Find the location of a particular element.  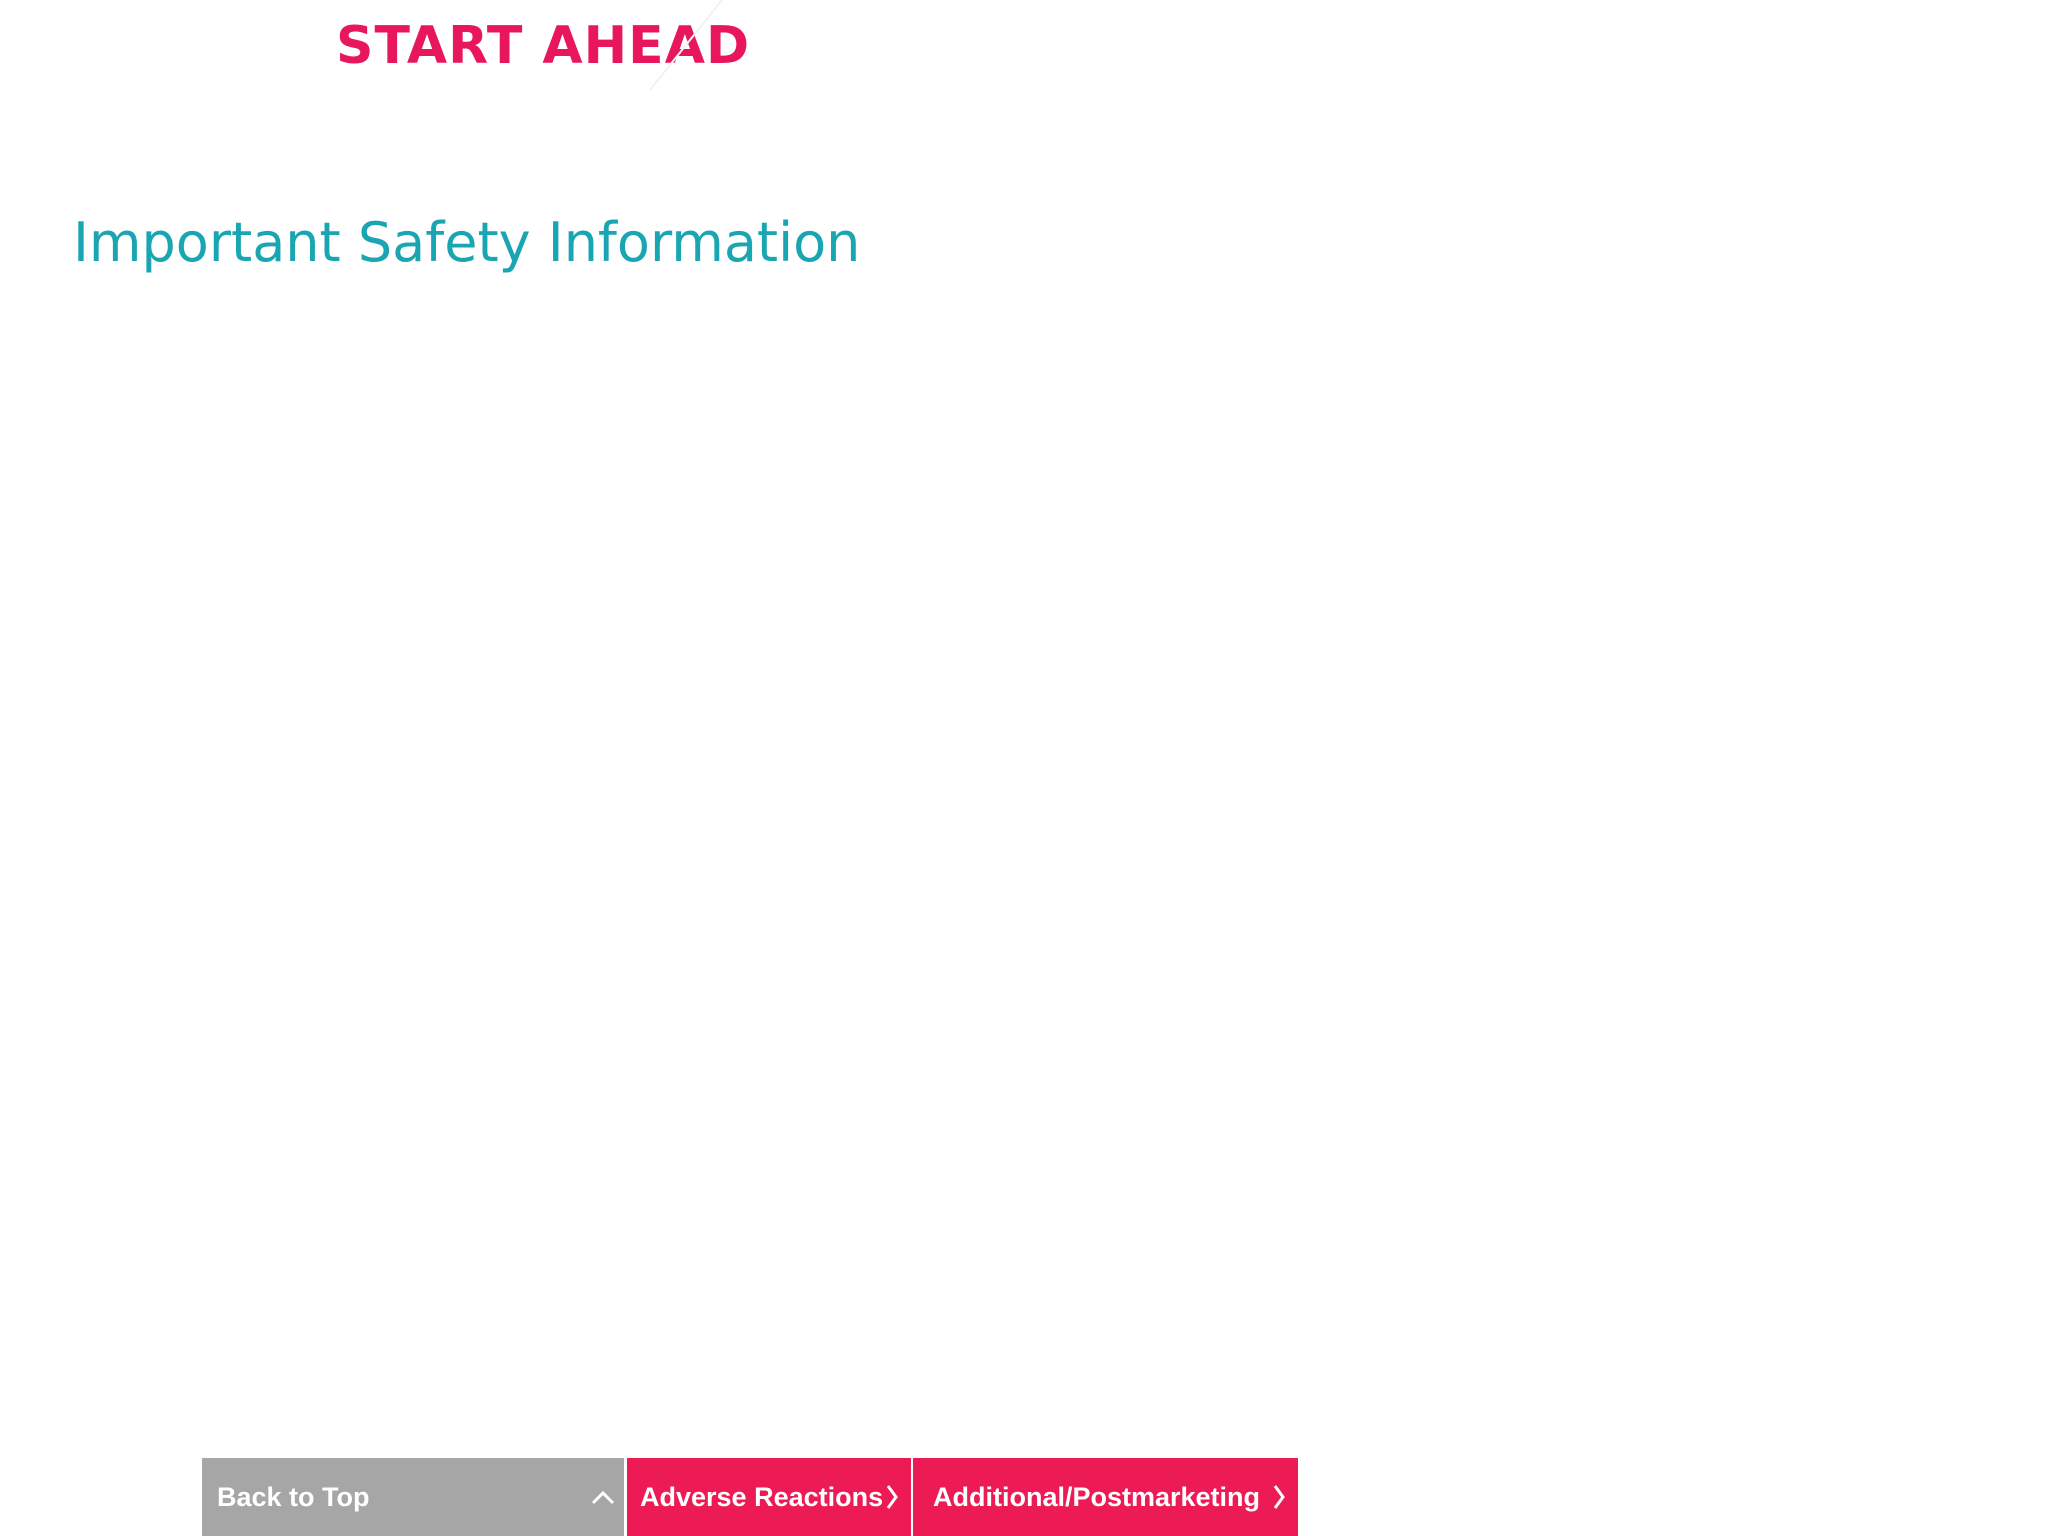

adverse-reactions-label: Adverse Reactions is located at coordinates (762, 1496).